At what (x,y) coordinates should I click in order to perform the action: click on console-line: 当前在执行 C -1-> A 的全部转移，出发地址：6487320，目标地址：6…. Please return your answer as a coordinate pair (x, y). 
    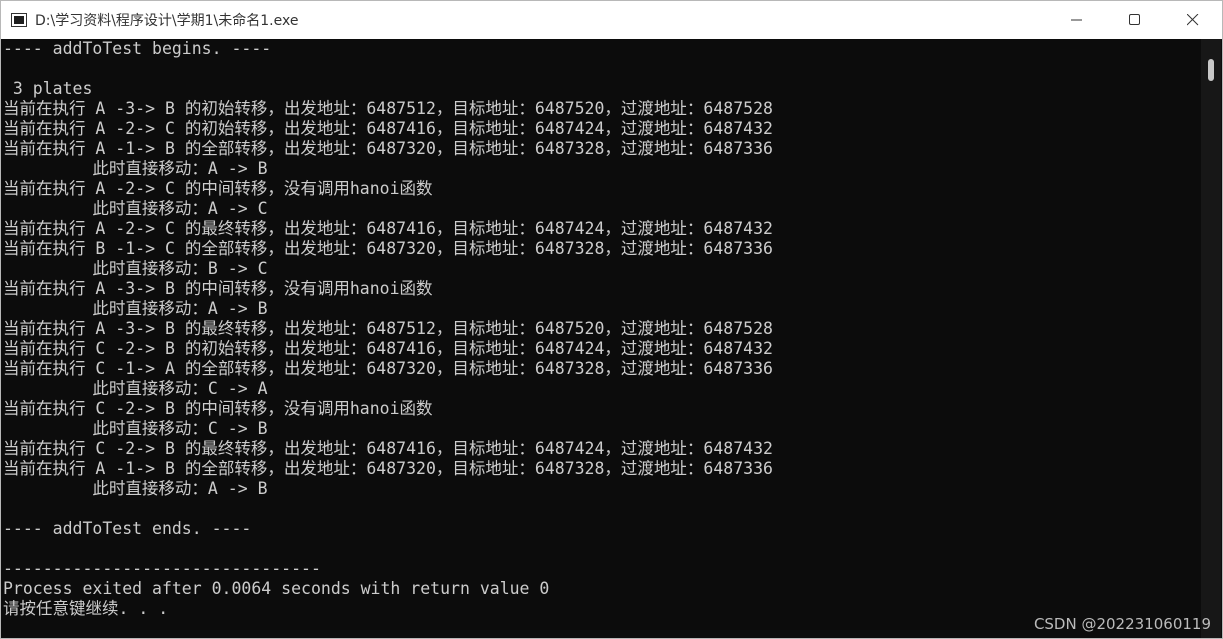
    Looking at the image, I should click on (388, 368).